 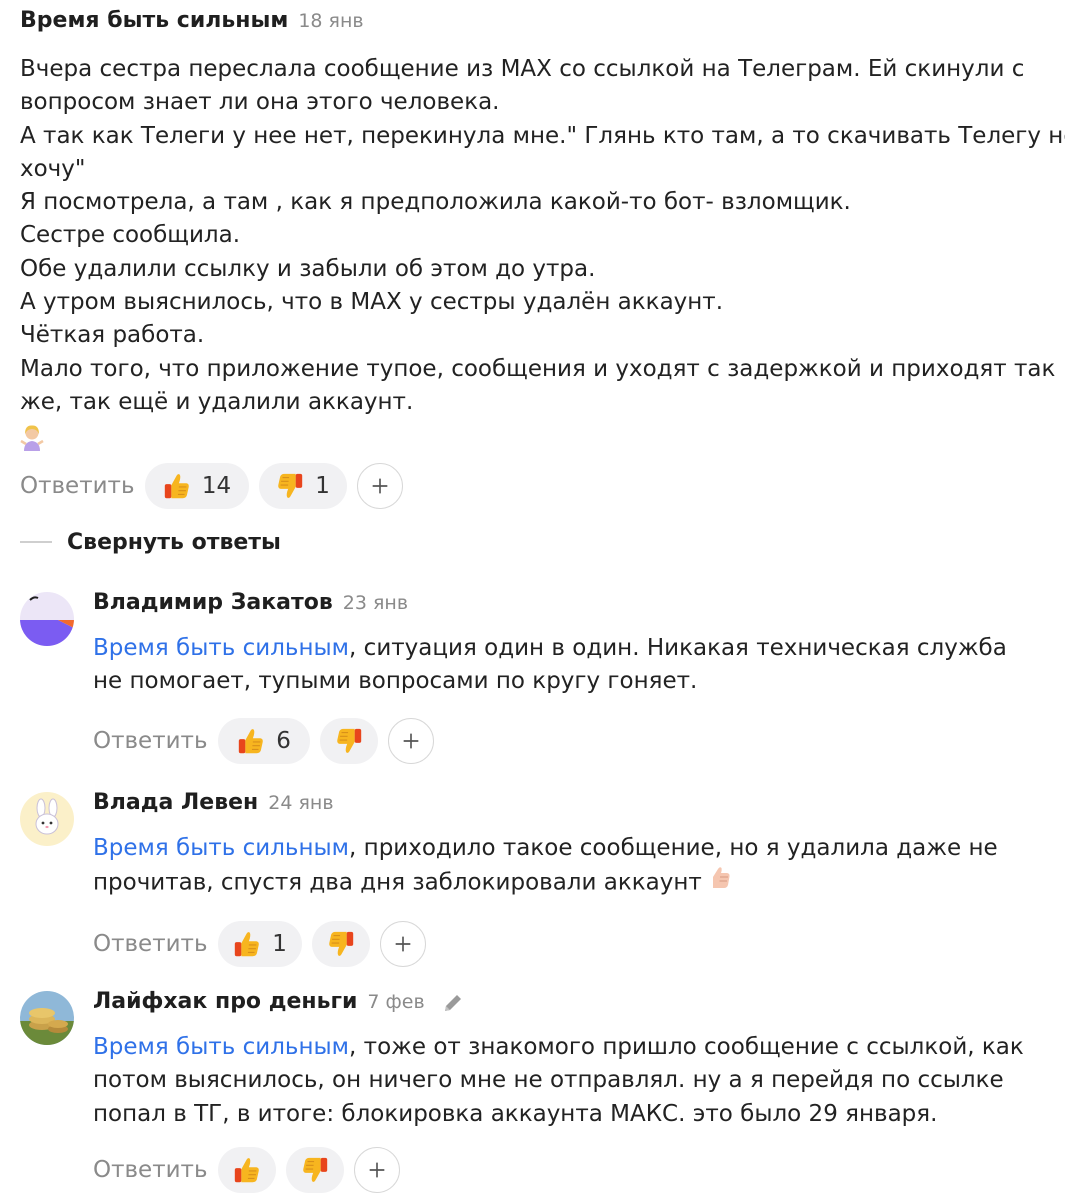 I want to click on comment-line: хочу", so click(x=53, y=168).